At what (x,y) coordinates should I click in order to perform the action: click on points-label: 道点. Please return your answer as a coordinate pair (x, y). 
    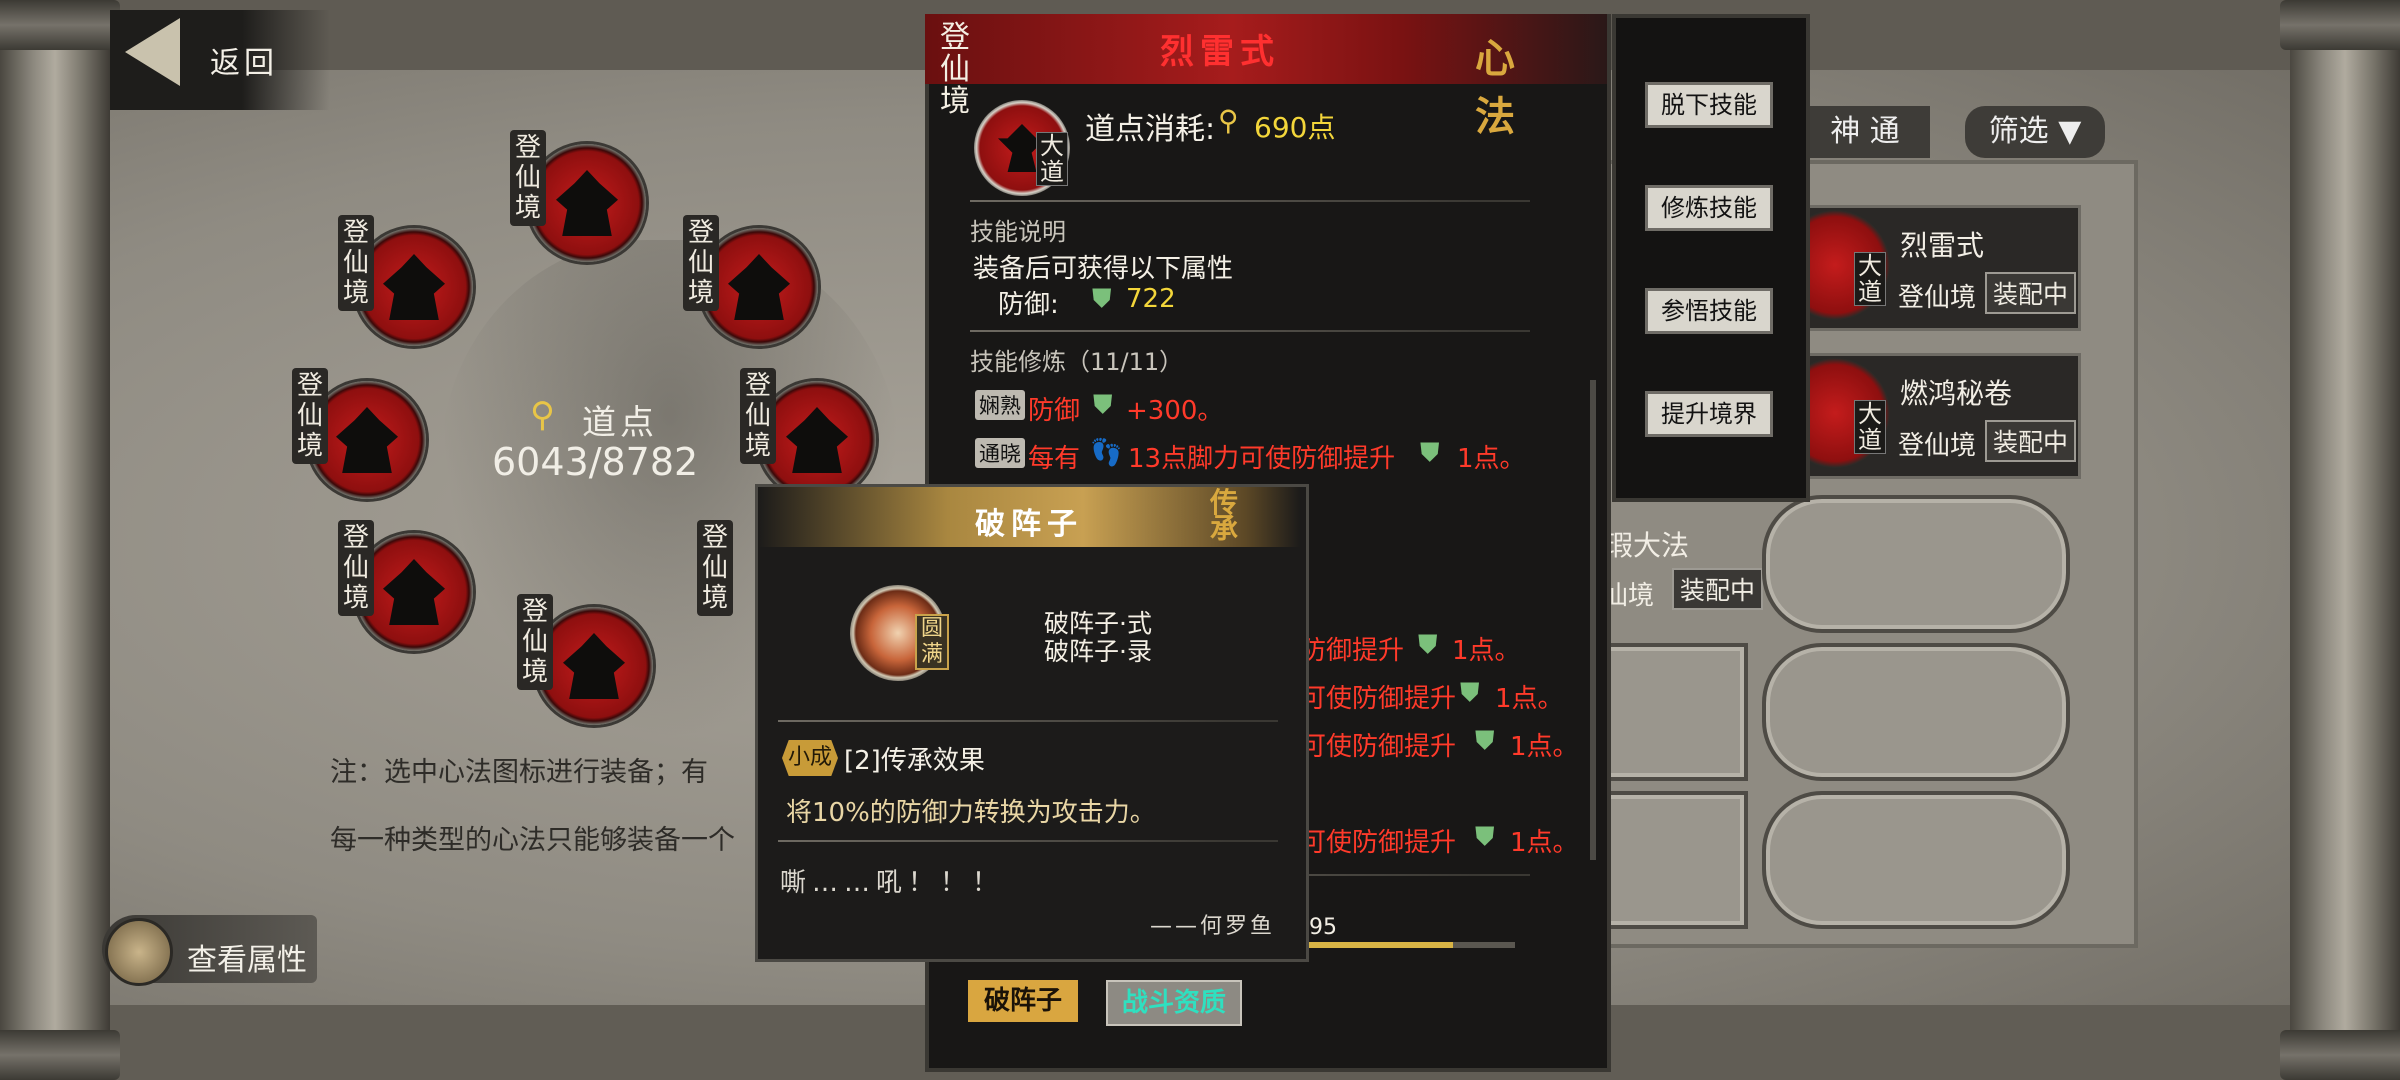
    Looking at the image, I should click on (620, 423).